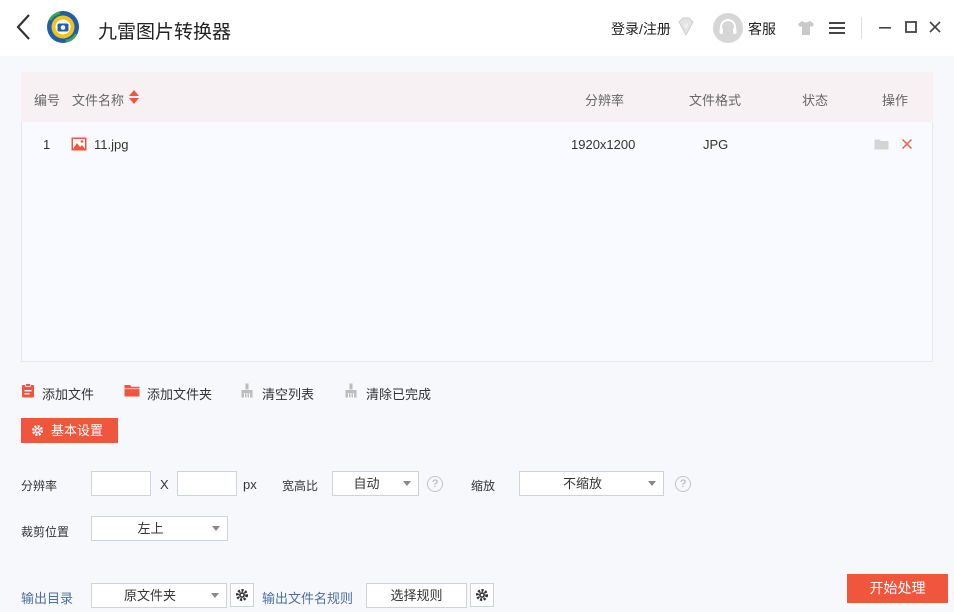  Describe the element at coordinates (132, 390) in the screenshot. I see `add-folder-icon` at that location.